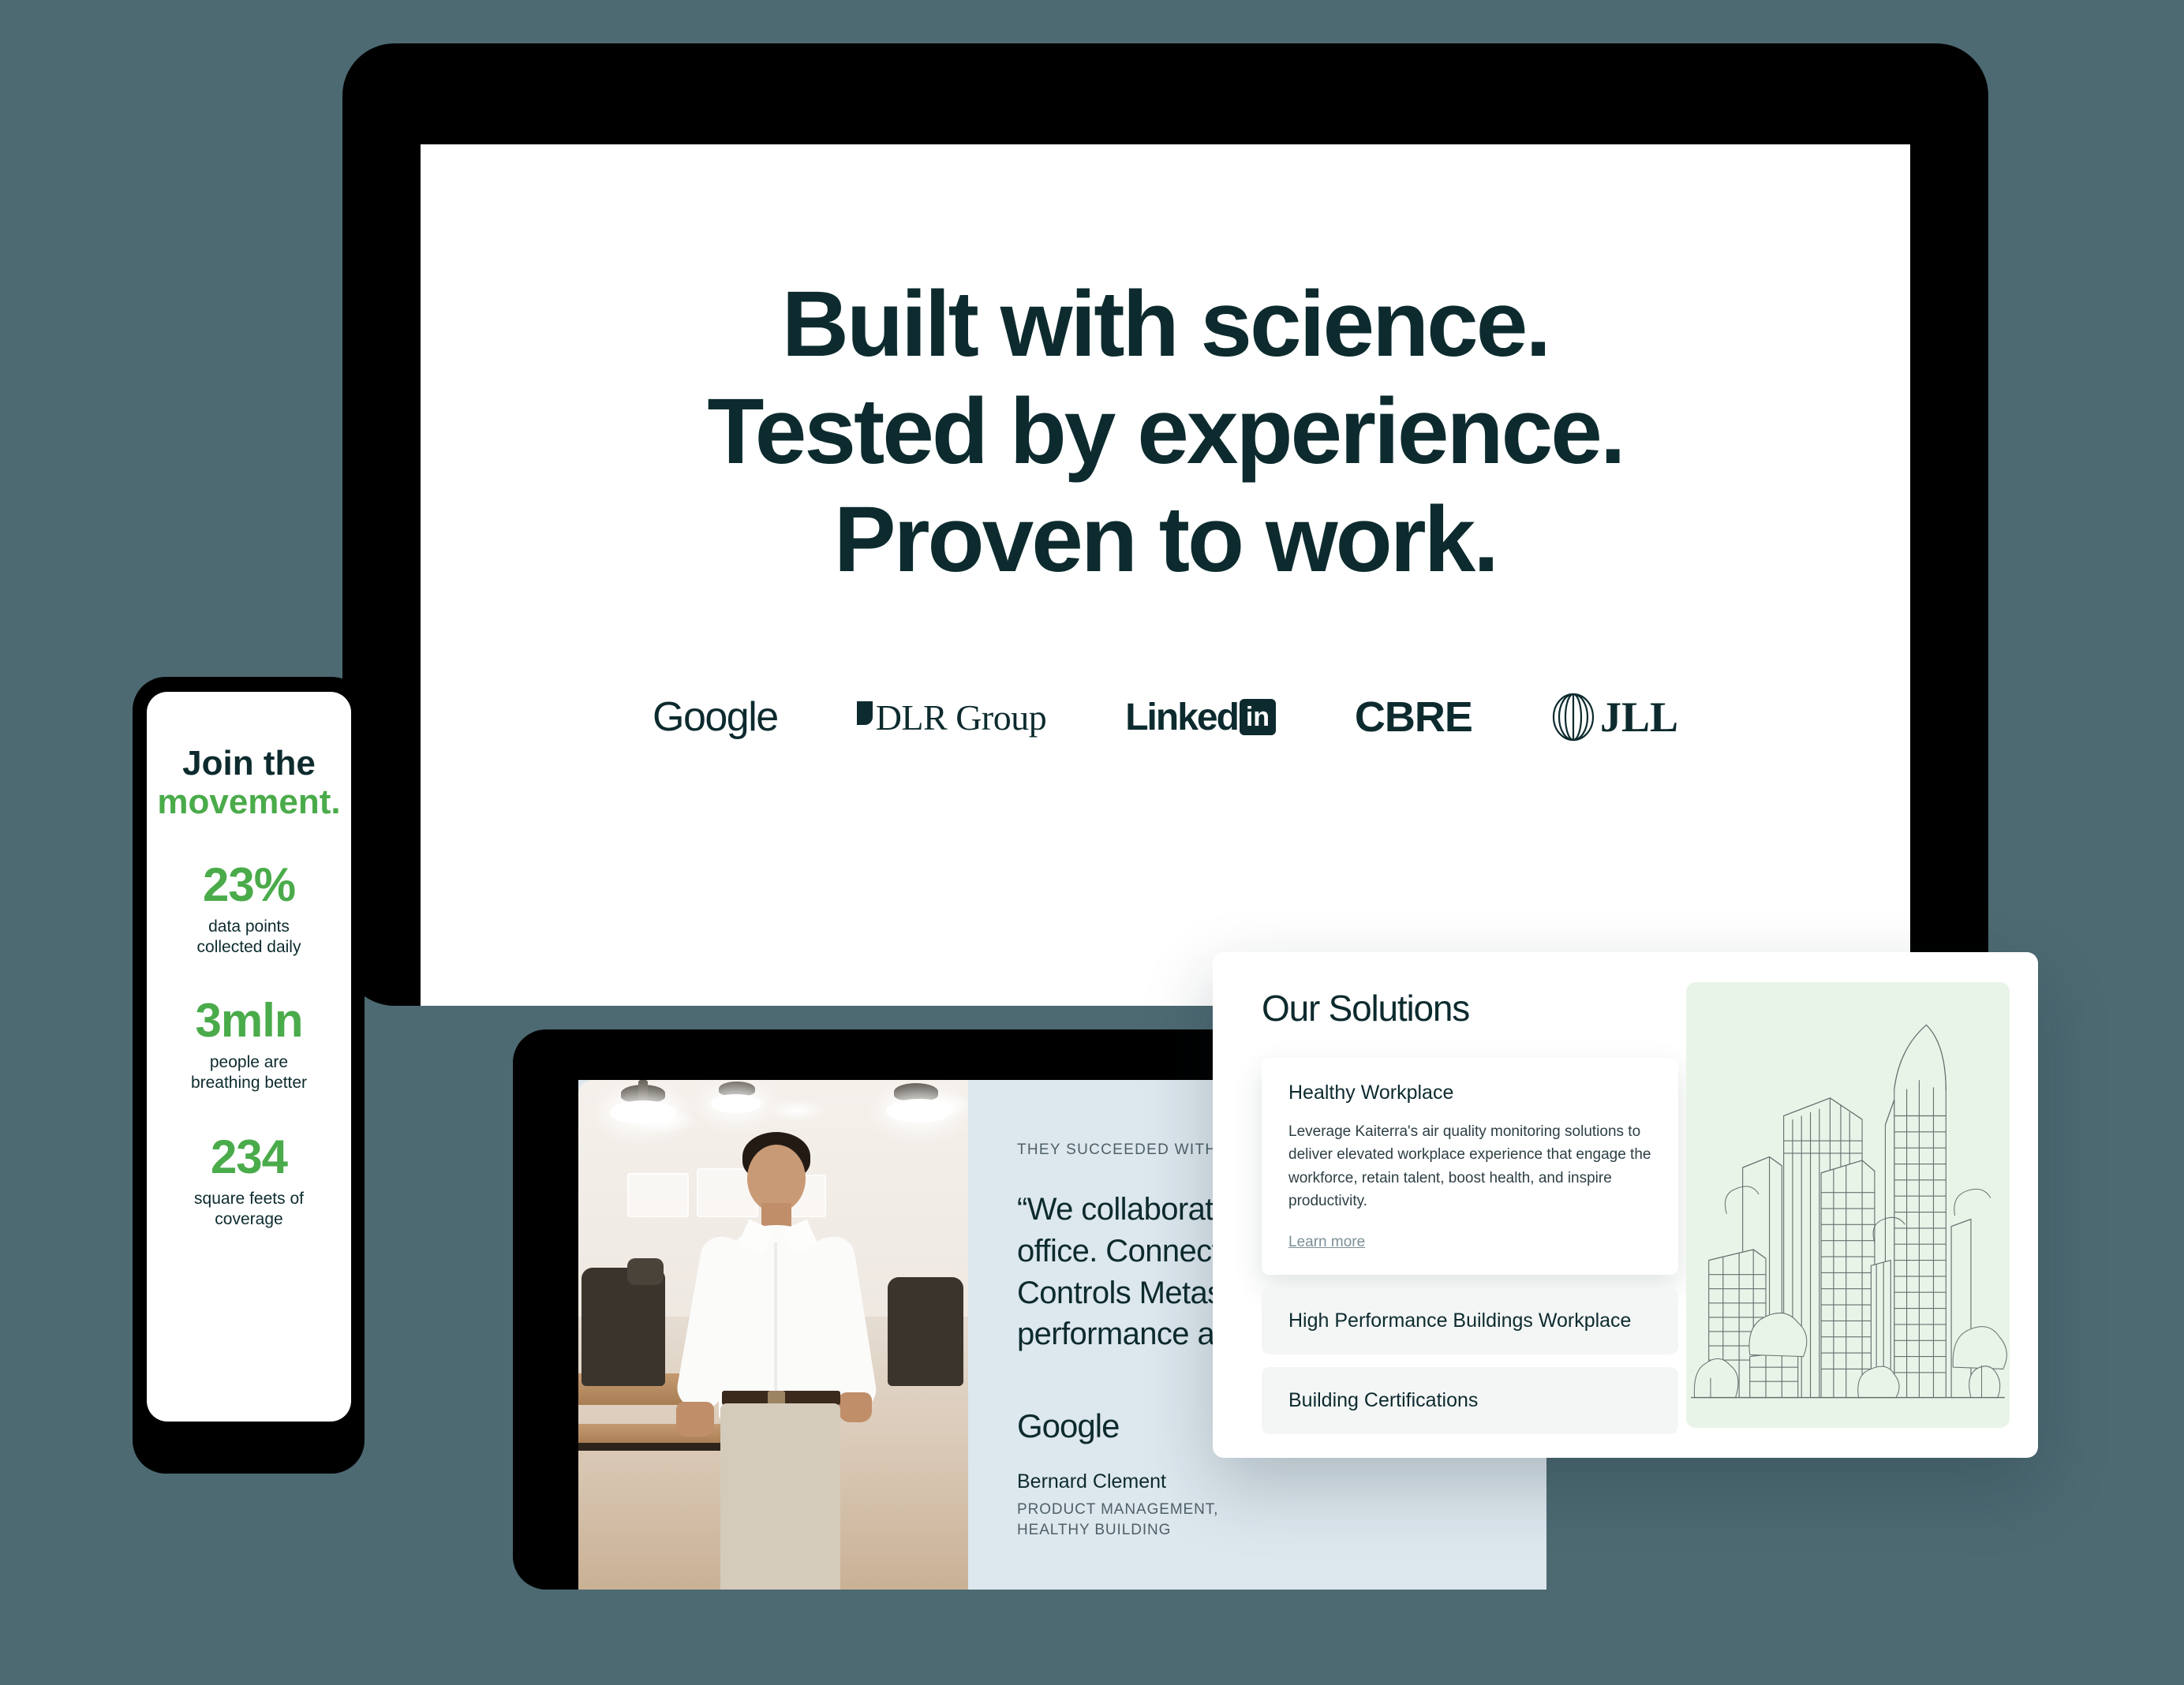 Image resolution: width=2184 pixels, height=1685 pixels. I want to click on stat-value: 3mln, so click(249, 1021).